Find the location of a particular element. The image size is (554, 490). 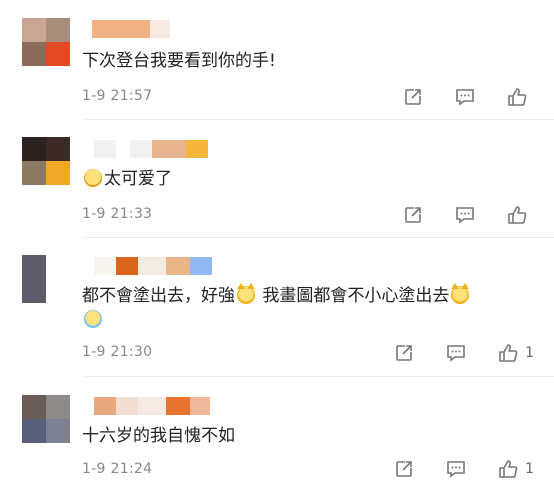

timestamp: 1-9 21:24 is located at coordinates (117, 469).